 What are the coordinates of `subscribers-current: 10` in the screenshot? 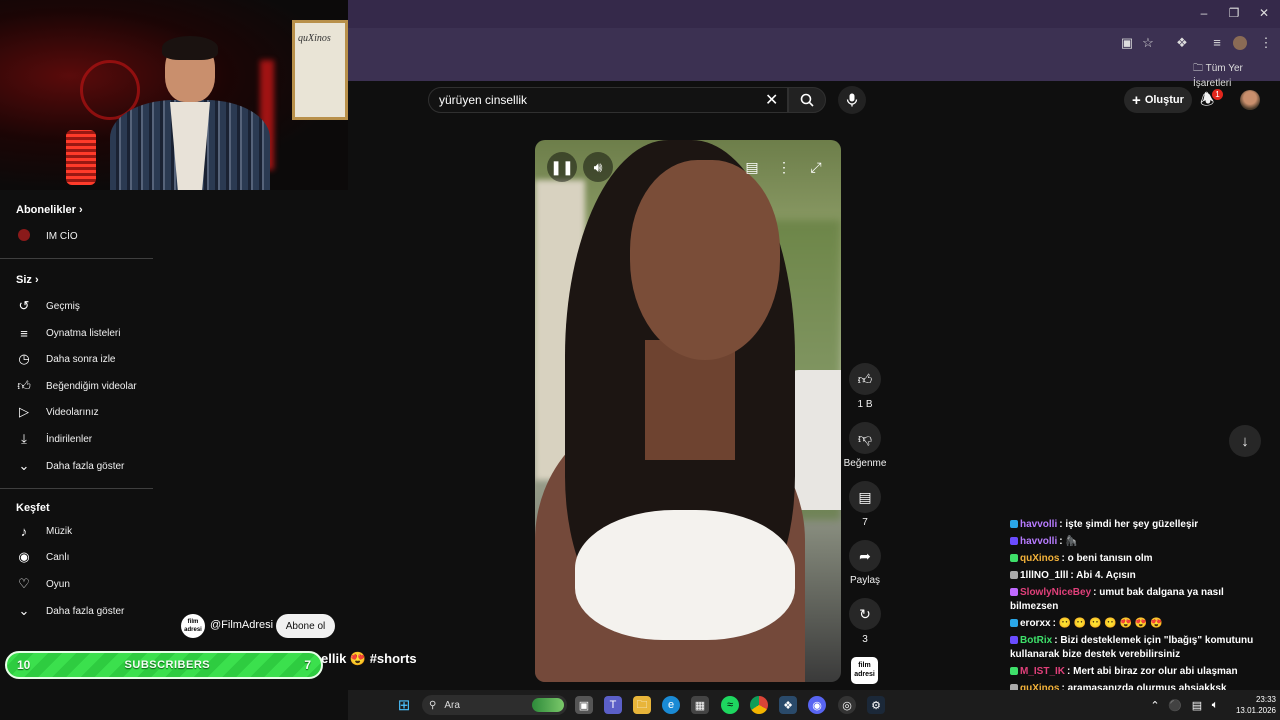 It's located at (24, 665).